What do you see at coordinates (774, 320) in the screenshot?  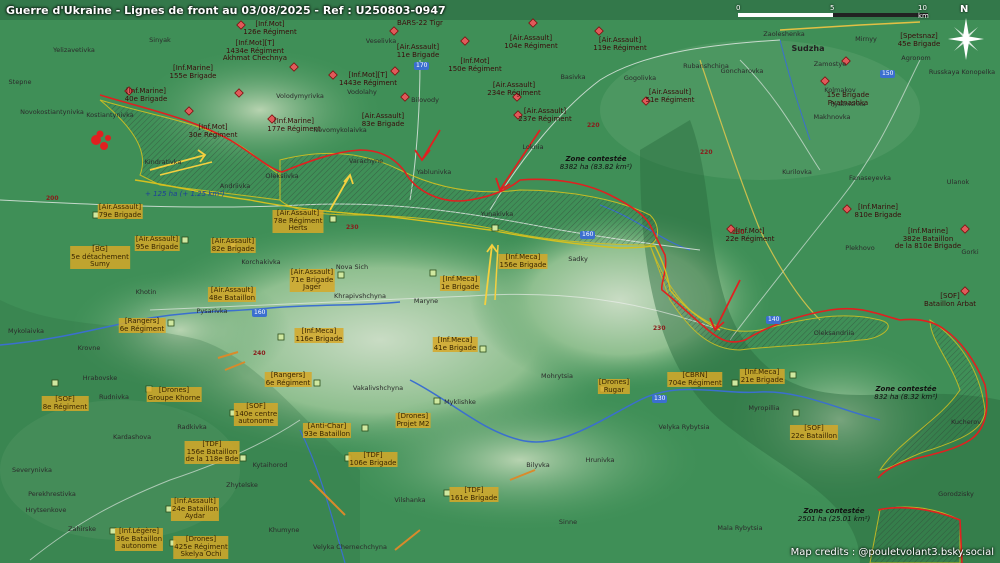 I see `road-number: 140` at bounding box center [774, 320].